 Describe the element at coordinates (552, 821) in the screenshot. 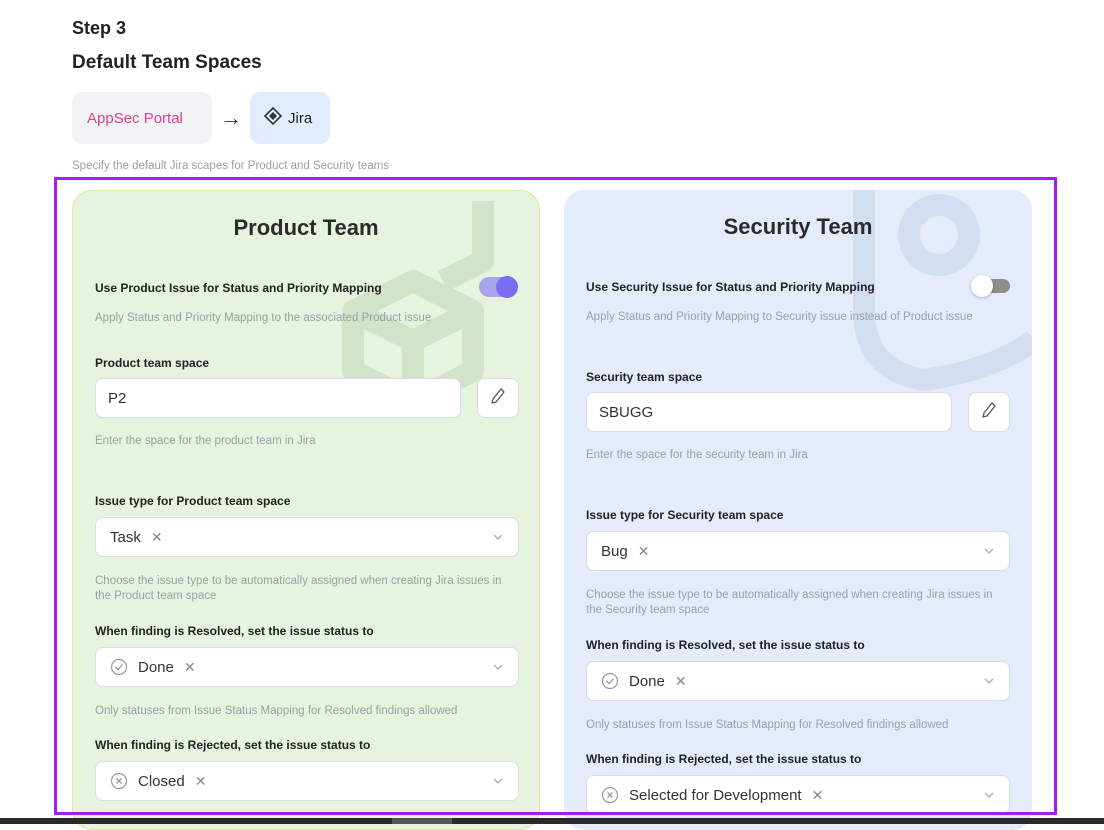

I see `horizontal-scrollbar` at that location.